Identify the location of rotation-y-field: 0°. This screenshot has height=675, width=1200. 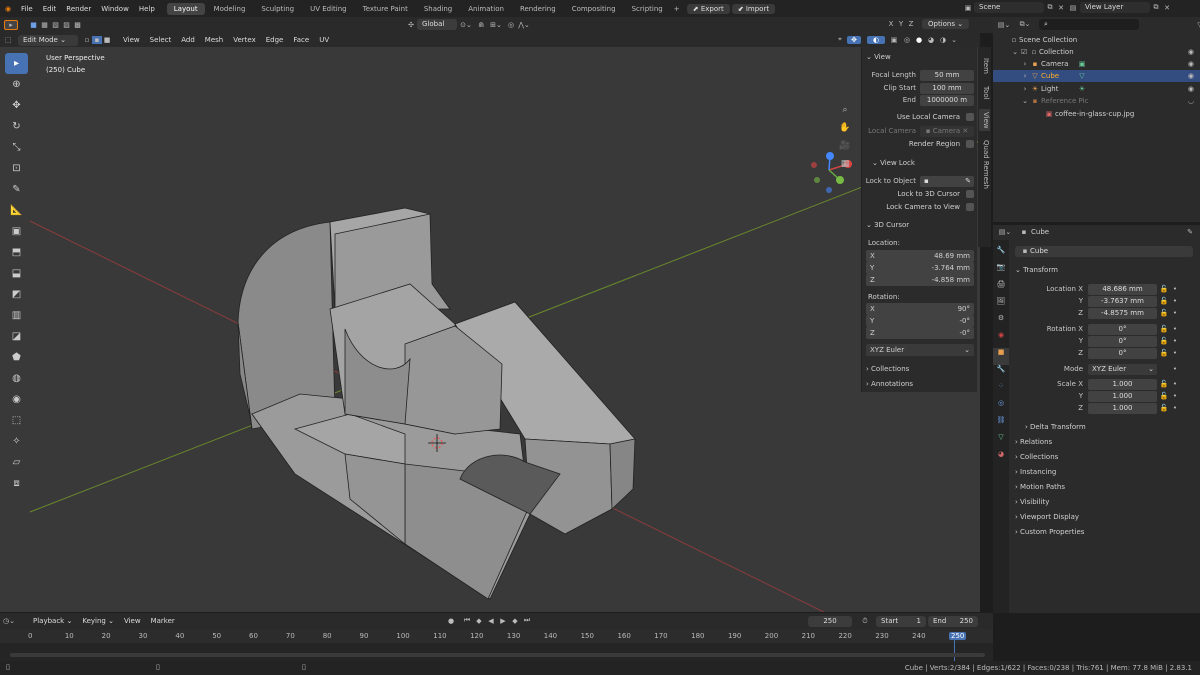
(1122, 341).